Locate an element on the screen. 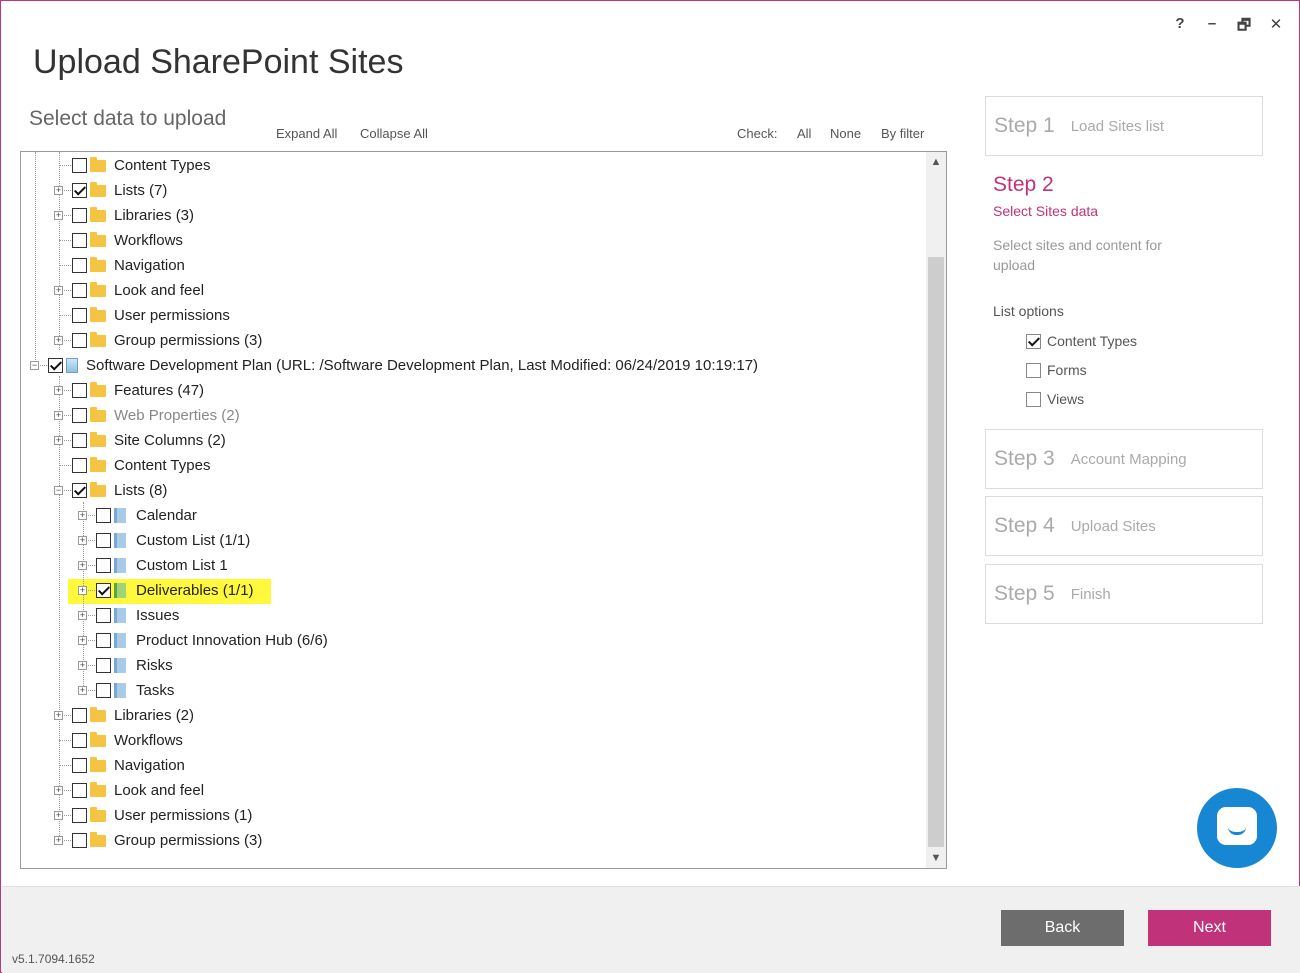 This screenshot has width=1300, height=973. tree-row: Product Innovation Hub (6/6) is located at coordinates (212, 640).